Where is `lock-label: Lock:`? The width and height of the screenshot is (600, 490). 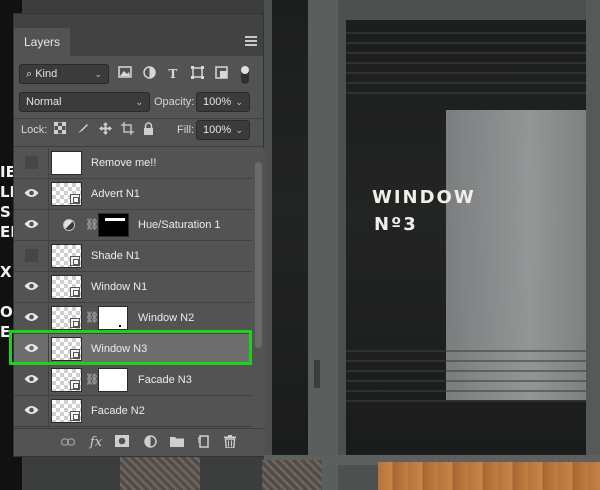
lock-label: Lock: is located at coordinates (34, 130).